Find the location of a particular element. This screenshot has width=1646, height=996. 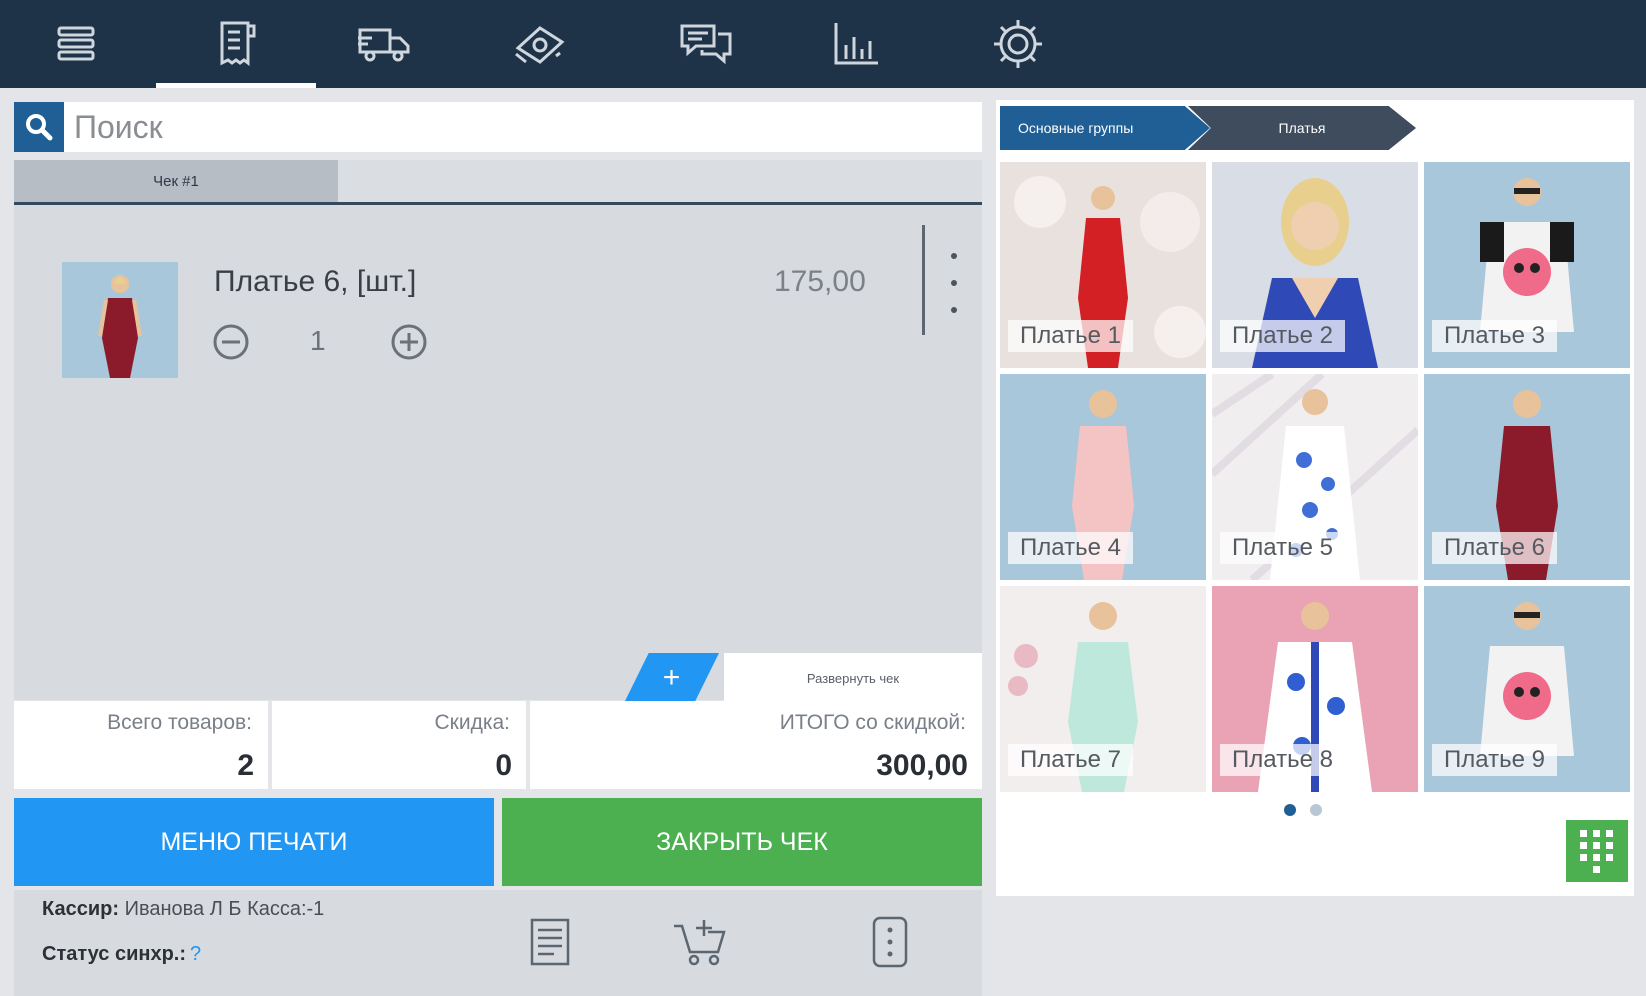

item-price: 175,00 is located at coordinates (820, 281).